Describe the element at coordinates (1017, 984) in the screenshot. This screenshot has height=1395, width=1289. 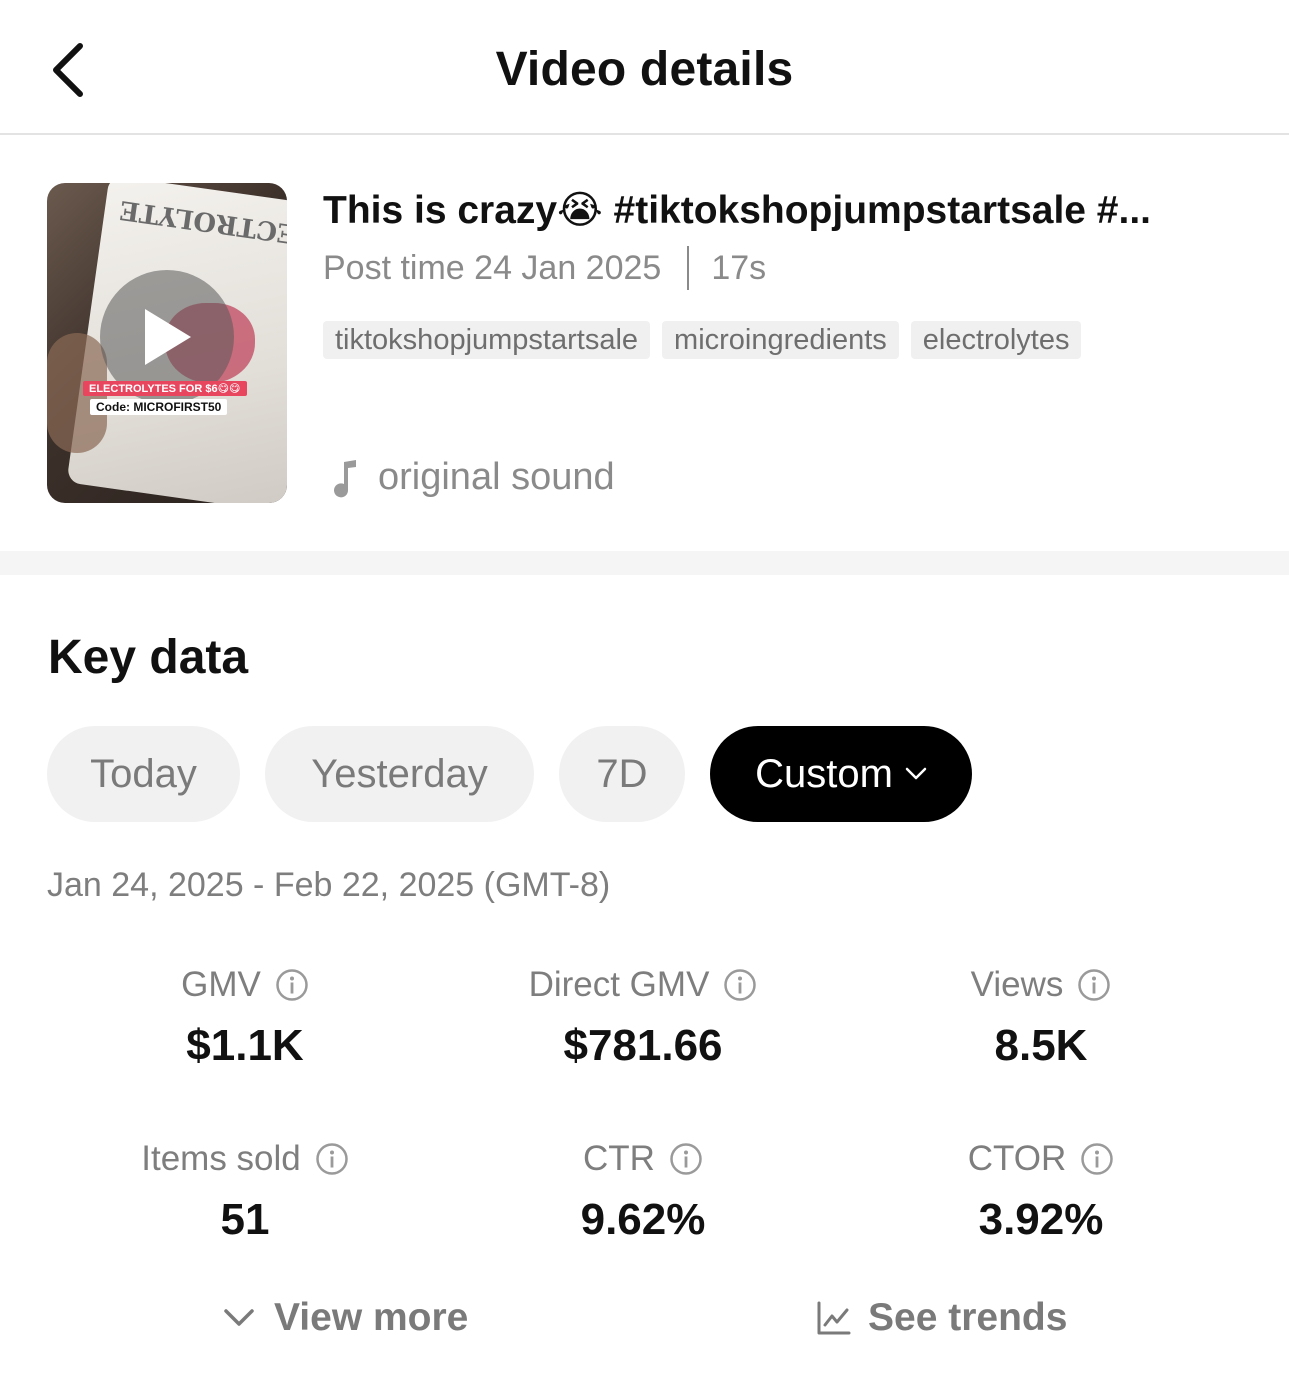
I see `metric-label-text: Views` at that location.